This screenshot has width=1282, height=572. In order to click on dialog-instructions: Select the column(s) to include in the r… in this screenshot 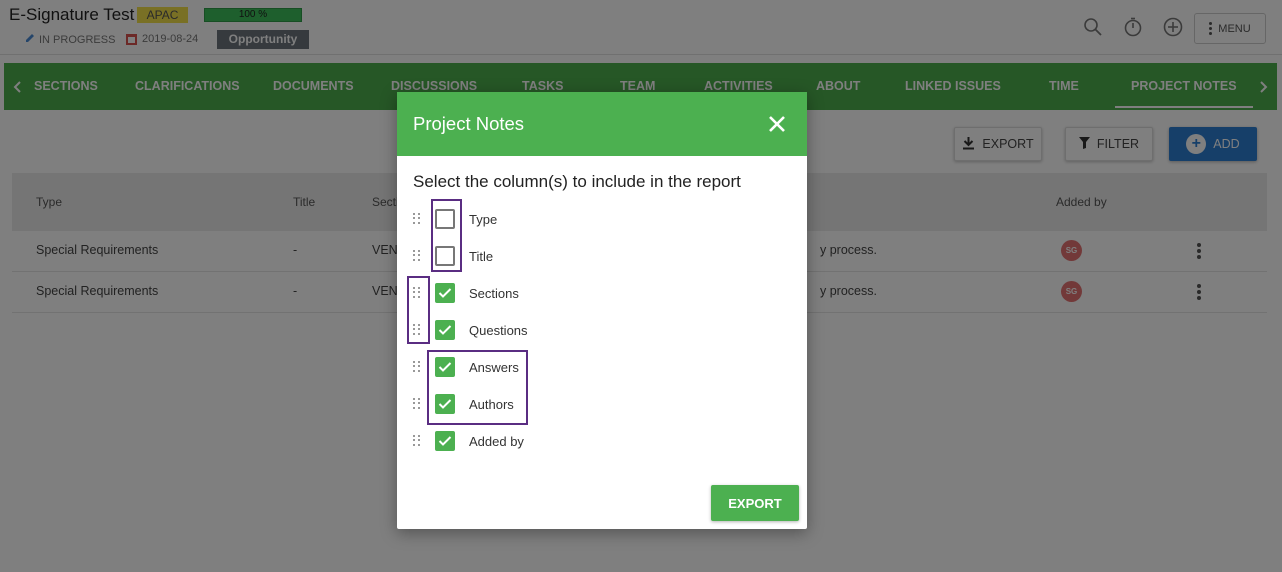, I will do `click(577, 181)`.